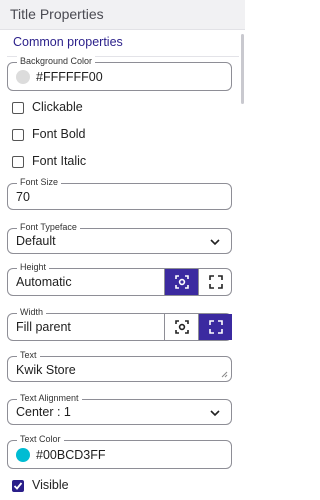 Image resolution: width=320 pixels, height=500 pixels. What do you see at coordinates (119, 279) in the screenshot?
I see `height-field: Height Automatic` at bounding box center [119, 279].